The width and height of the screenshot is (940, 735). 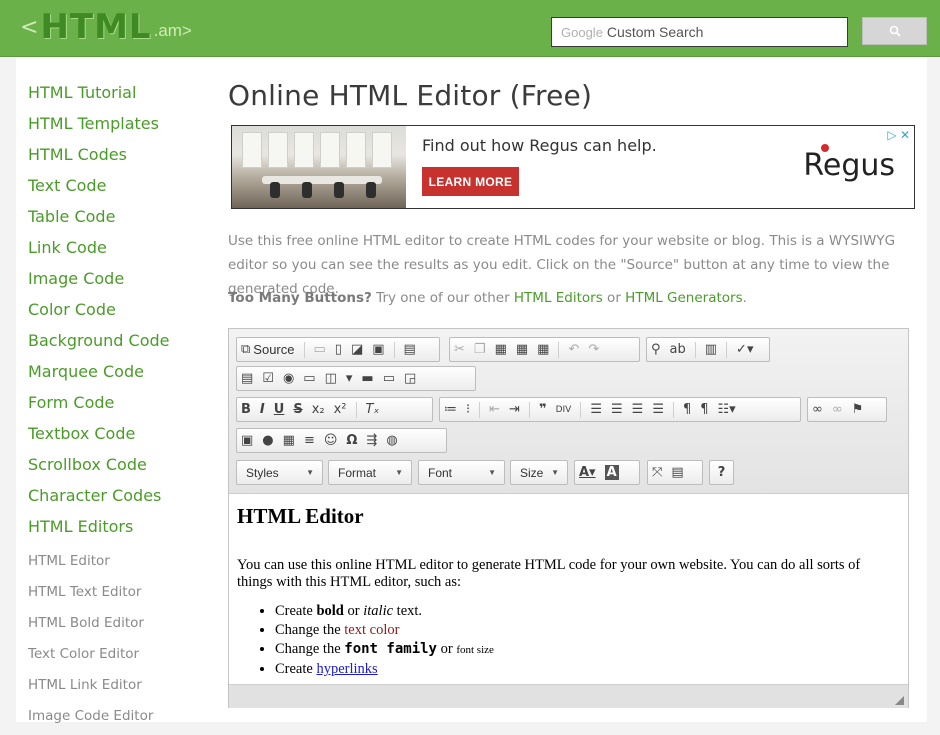 I want to click on sidebar-sub-html-bold-editor: HTML Bold Editor, so click(x=118, y=626).